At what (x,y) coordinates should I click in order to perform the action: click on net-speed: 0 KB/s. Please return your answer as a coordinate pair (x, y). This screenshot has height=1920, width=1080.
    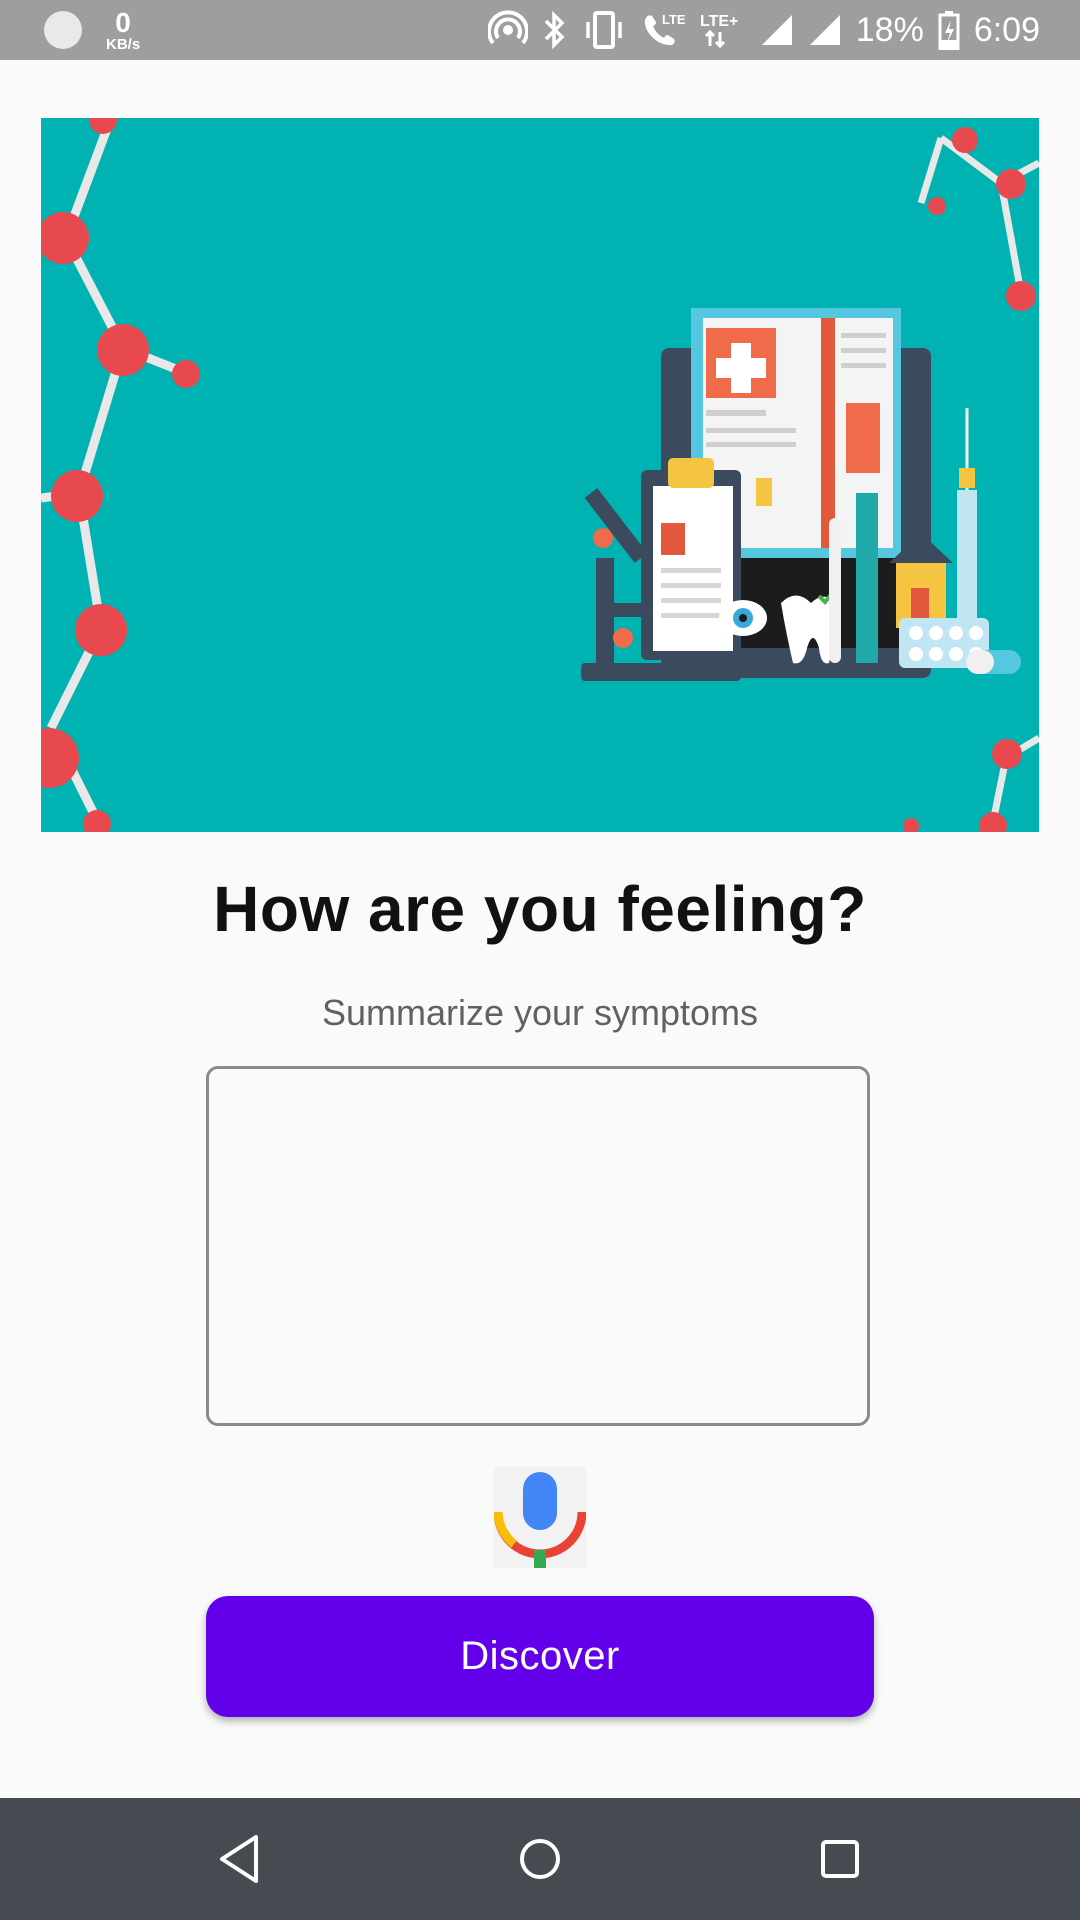
    Looking at the image, I should click on (123, 29).